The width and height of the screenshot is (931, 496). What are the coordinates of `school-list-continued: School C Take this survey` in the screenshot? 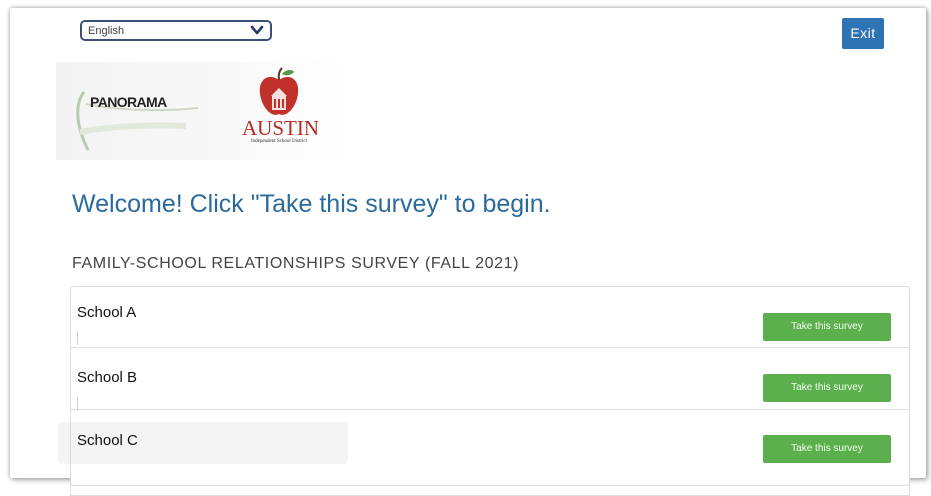 It's located at (490, 456).